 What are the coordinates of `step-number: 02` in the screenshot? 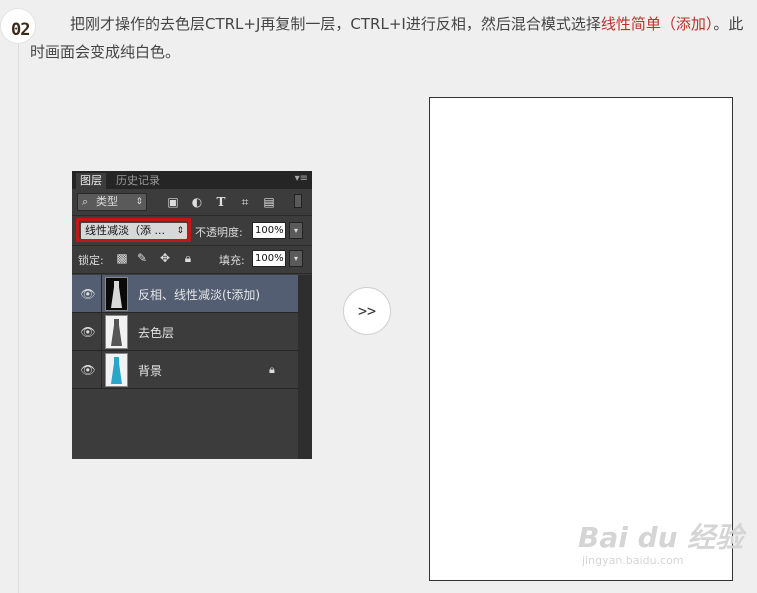 It's located at (21, 30).